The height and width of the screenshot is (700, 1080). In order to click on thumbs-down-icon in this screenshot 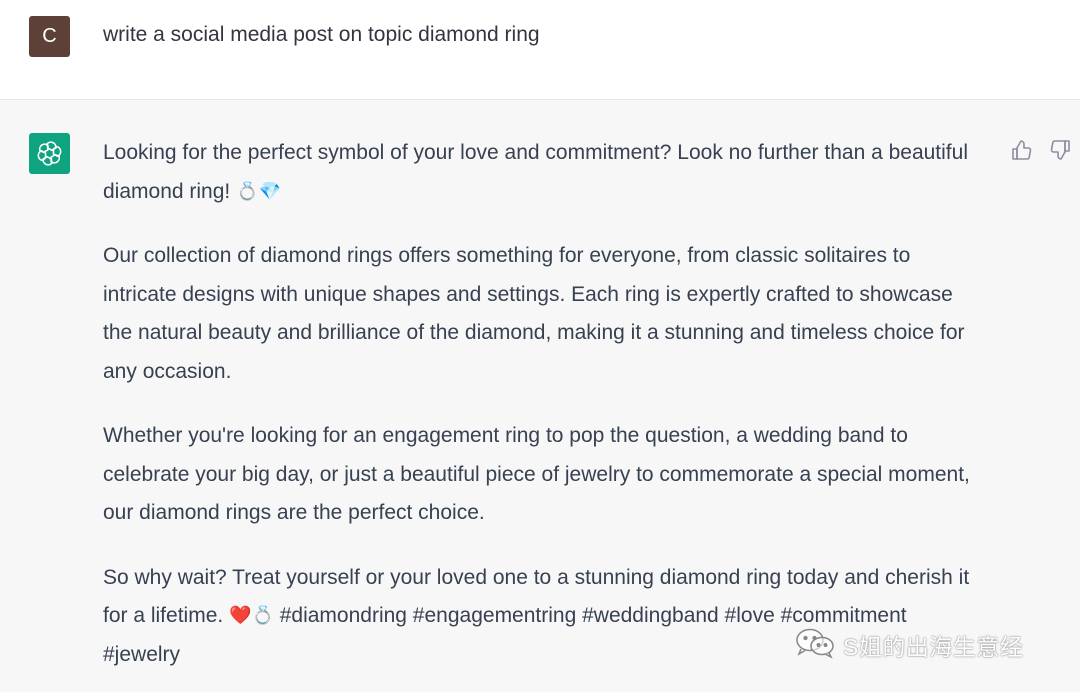, I will do `click(1060, 150)`.